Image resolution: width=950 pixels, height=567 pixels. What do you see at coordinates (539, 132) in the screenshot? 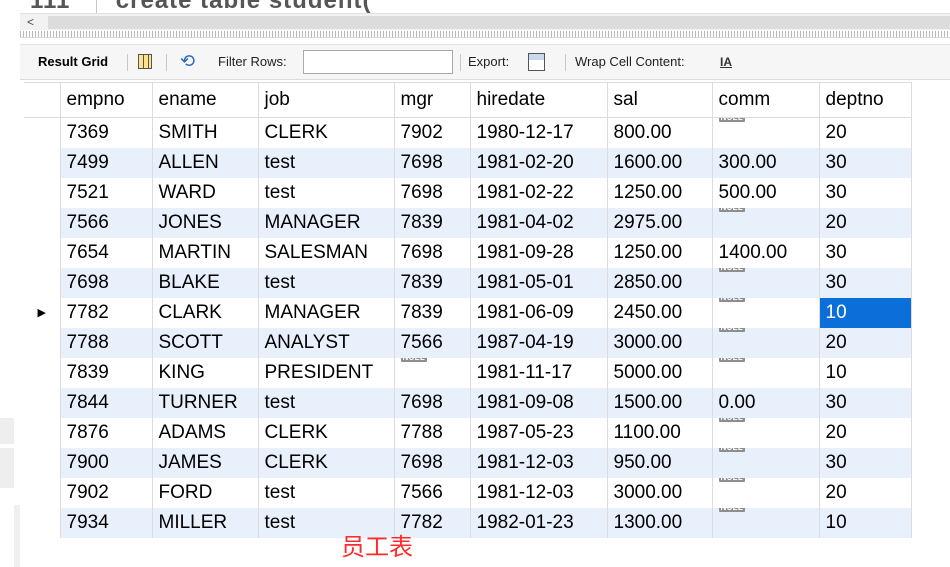
I see `cell-hiredate: 1980-12-17` at bounding box center [539, 132].